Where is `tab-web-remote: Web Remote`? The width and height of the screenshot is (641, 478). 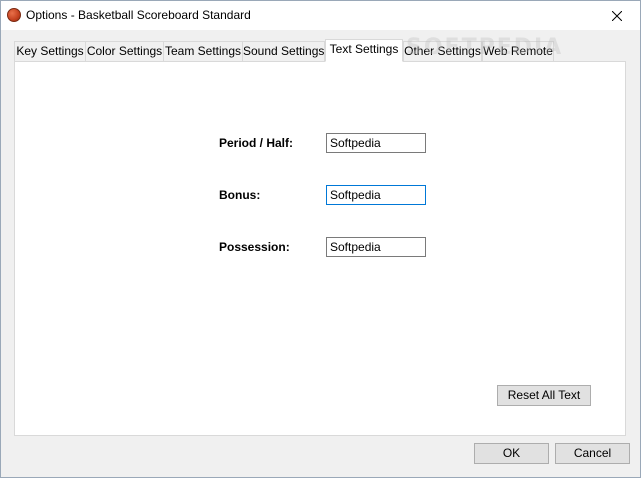
tab-web-remote: Web Remote is located at coordinates (518, 51).